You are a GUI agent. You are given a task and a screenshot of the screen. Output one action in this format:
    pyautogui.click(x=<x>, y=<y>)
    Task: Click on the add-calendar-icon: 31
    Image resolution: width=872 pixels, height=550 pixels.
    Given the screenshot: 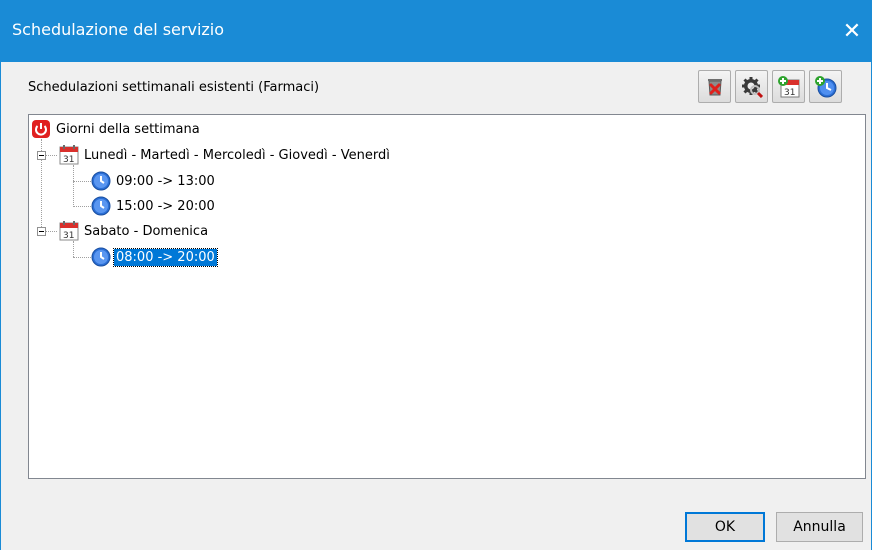 What is the action you would take?
    pyautogui.click(x=788, y=86)
    